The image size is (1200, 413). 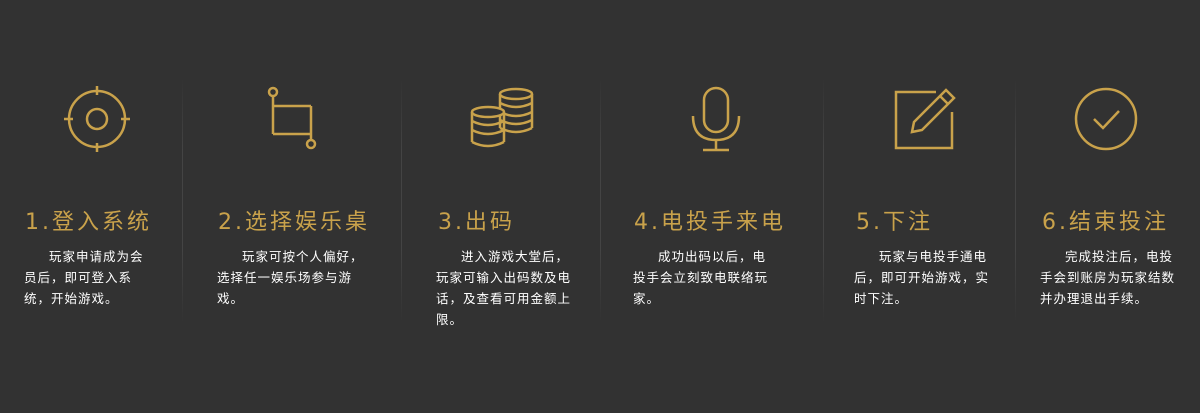 I want to click on check-circle-icon, so click(x=1106, y=119).